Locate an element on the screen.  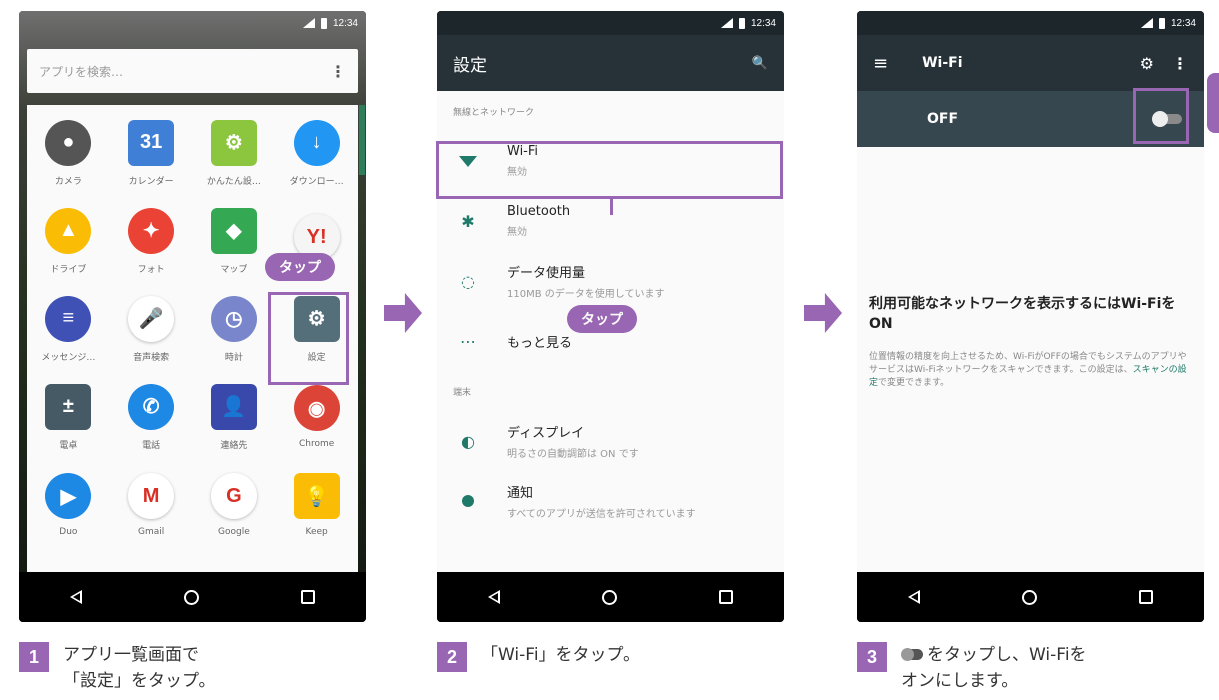
app-maps: ◆ マップ is located at coordinates (234, 241).